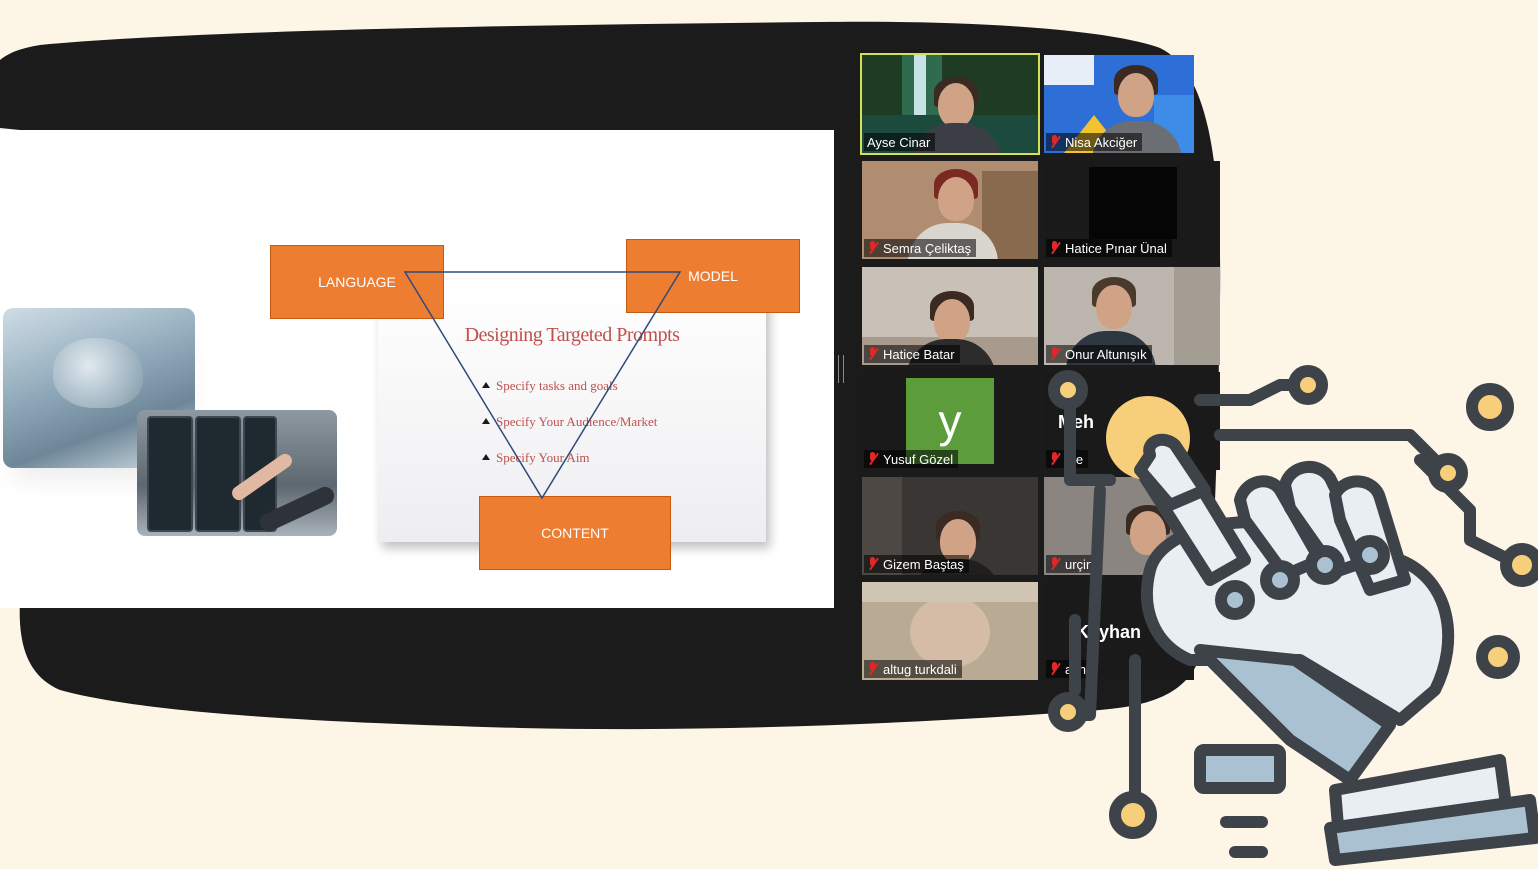  I want to click on participant-tile: altug turkdali, so click(950, 631).